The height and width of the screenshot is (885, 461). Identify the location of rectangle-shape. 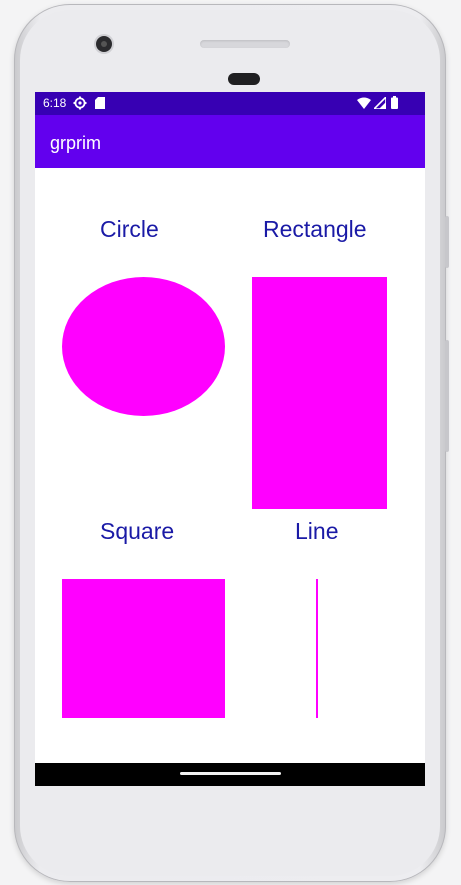
(319, 393).